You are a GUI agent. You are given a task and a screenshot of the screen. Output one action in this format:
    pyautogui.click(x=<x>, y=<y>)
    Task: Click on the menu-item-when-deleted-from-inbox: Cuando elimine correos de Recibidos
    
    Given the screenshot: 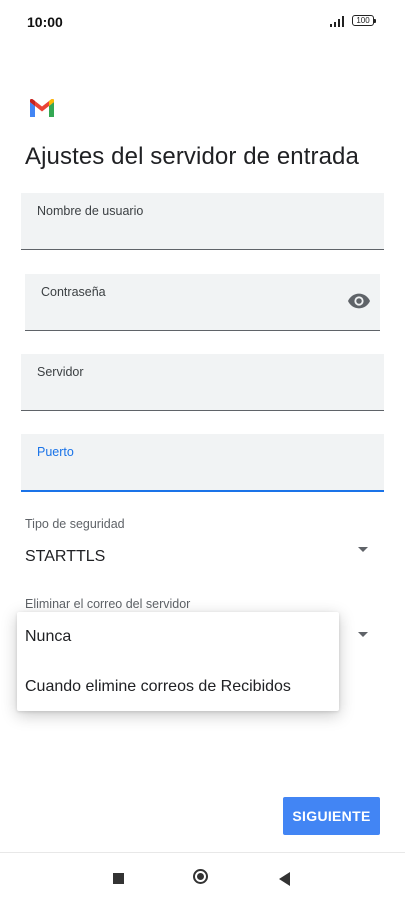 What is the action you would take?
    pyautogui.click(x=158, y=687)
    